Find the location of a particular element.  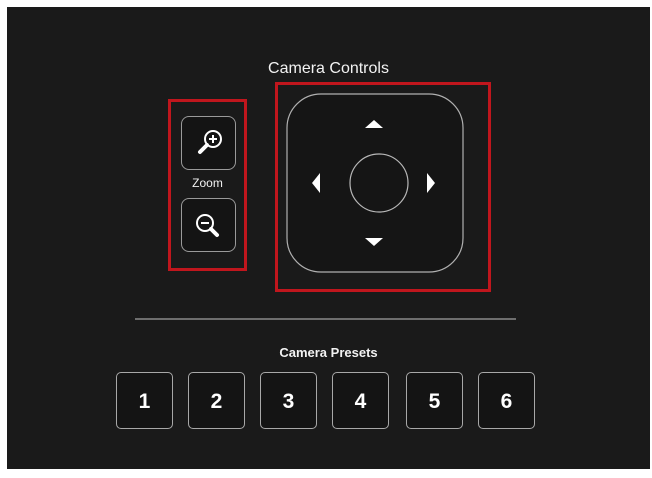

camera-controls-title: Camera Controls is located at coordinates (328, 68).